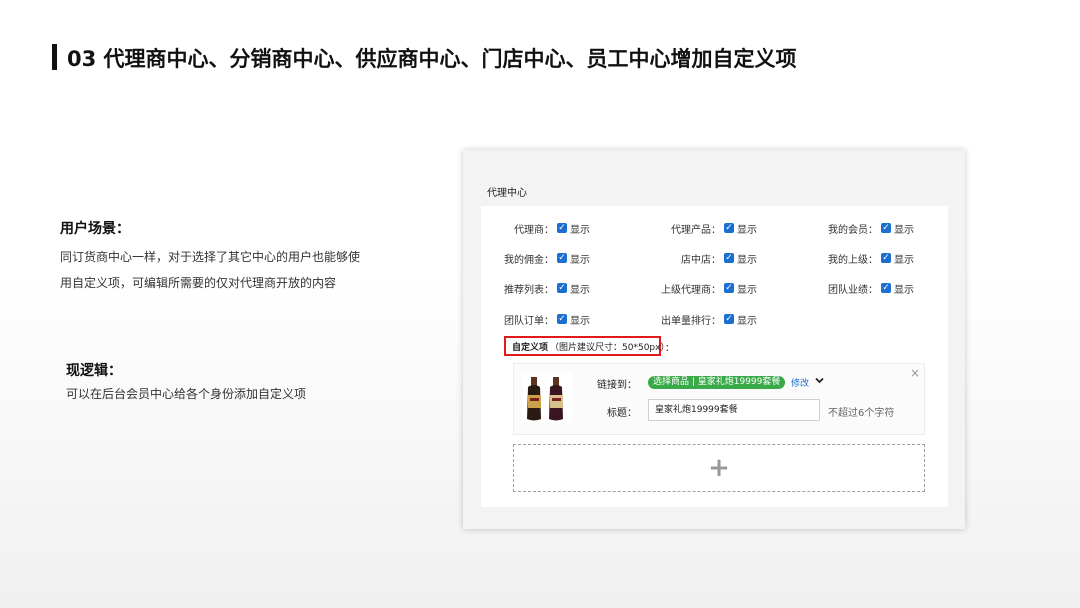  What do you see at coordinates (540, 228) in the screenshot?
I see `option-agent: 代理商： ✓ 显示` at bounding box center [540, 228].